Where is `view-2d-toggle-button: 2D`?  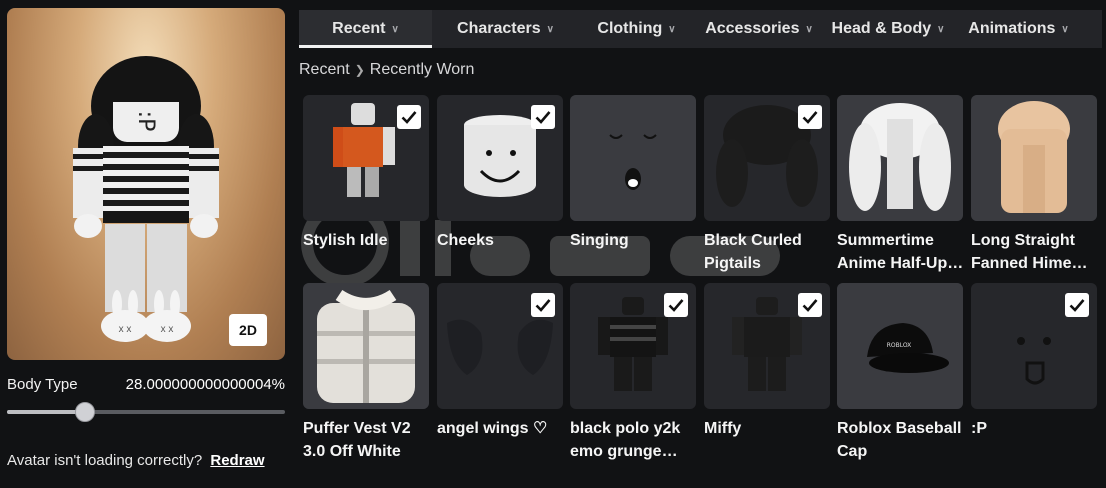 view-2d-toggle-button: 2D is located at coordinates (248, 330).